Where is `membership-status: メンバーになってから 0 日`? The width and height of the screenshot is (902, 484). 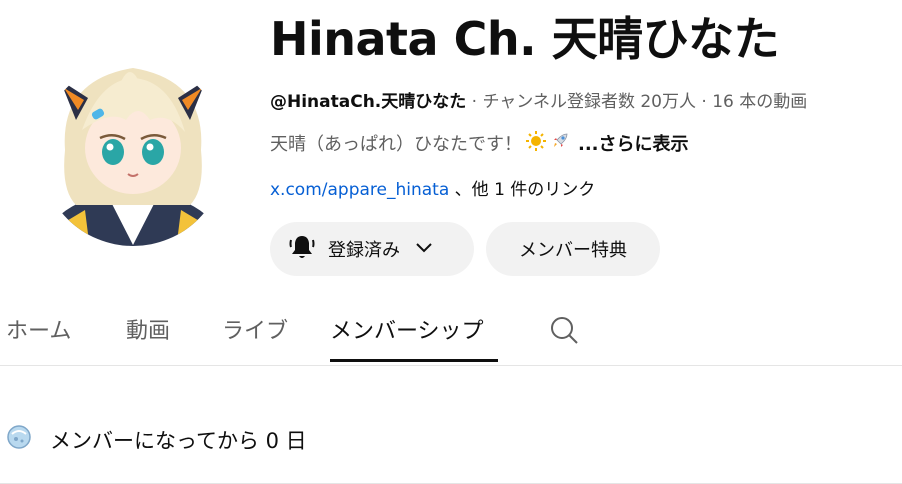
membership-status: メンバーになってから 0 日 is located at coordinates (156, 439).